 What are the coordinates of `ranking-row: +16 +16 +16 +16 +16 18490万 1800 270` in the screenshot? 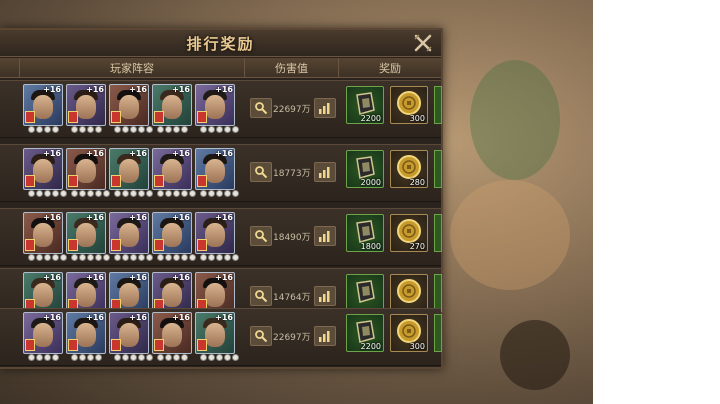 It's located at (221, 237).